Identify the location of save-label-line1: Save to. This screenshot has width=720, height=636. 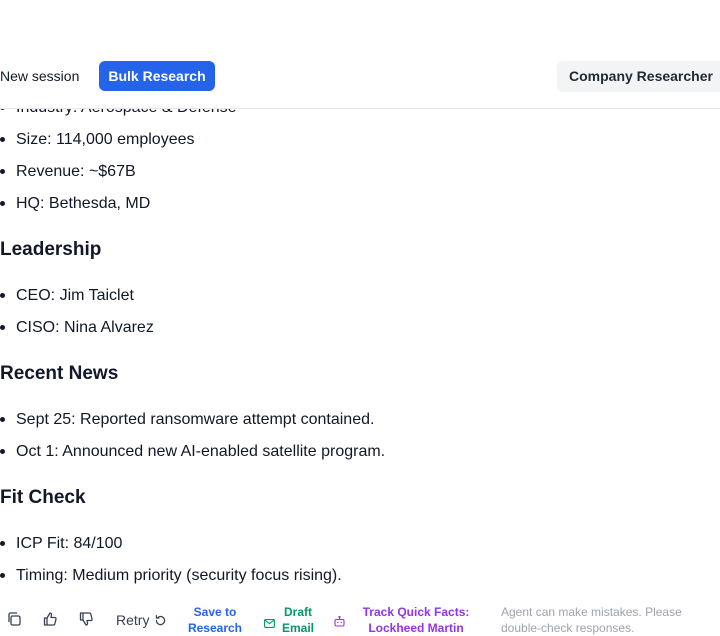
(215, 612).